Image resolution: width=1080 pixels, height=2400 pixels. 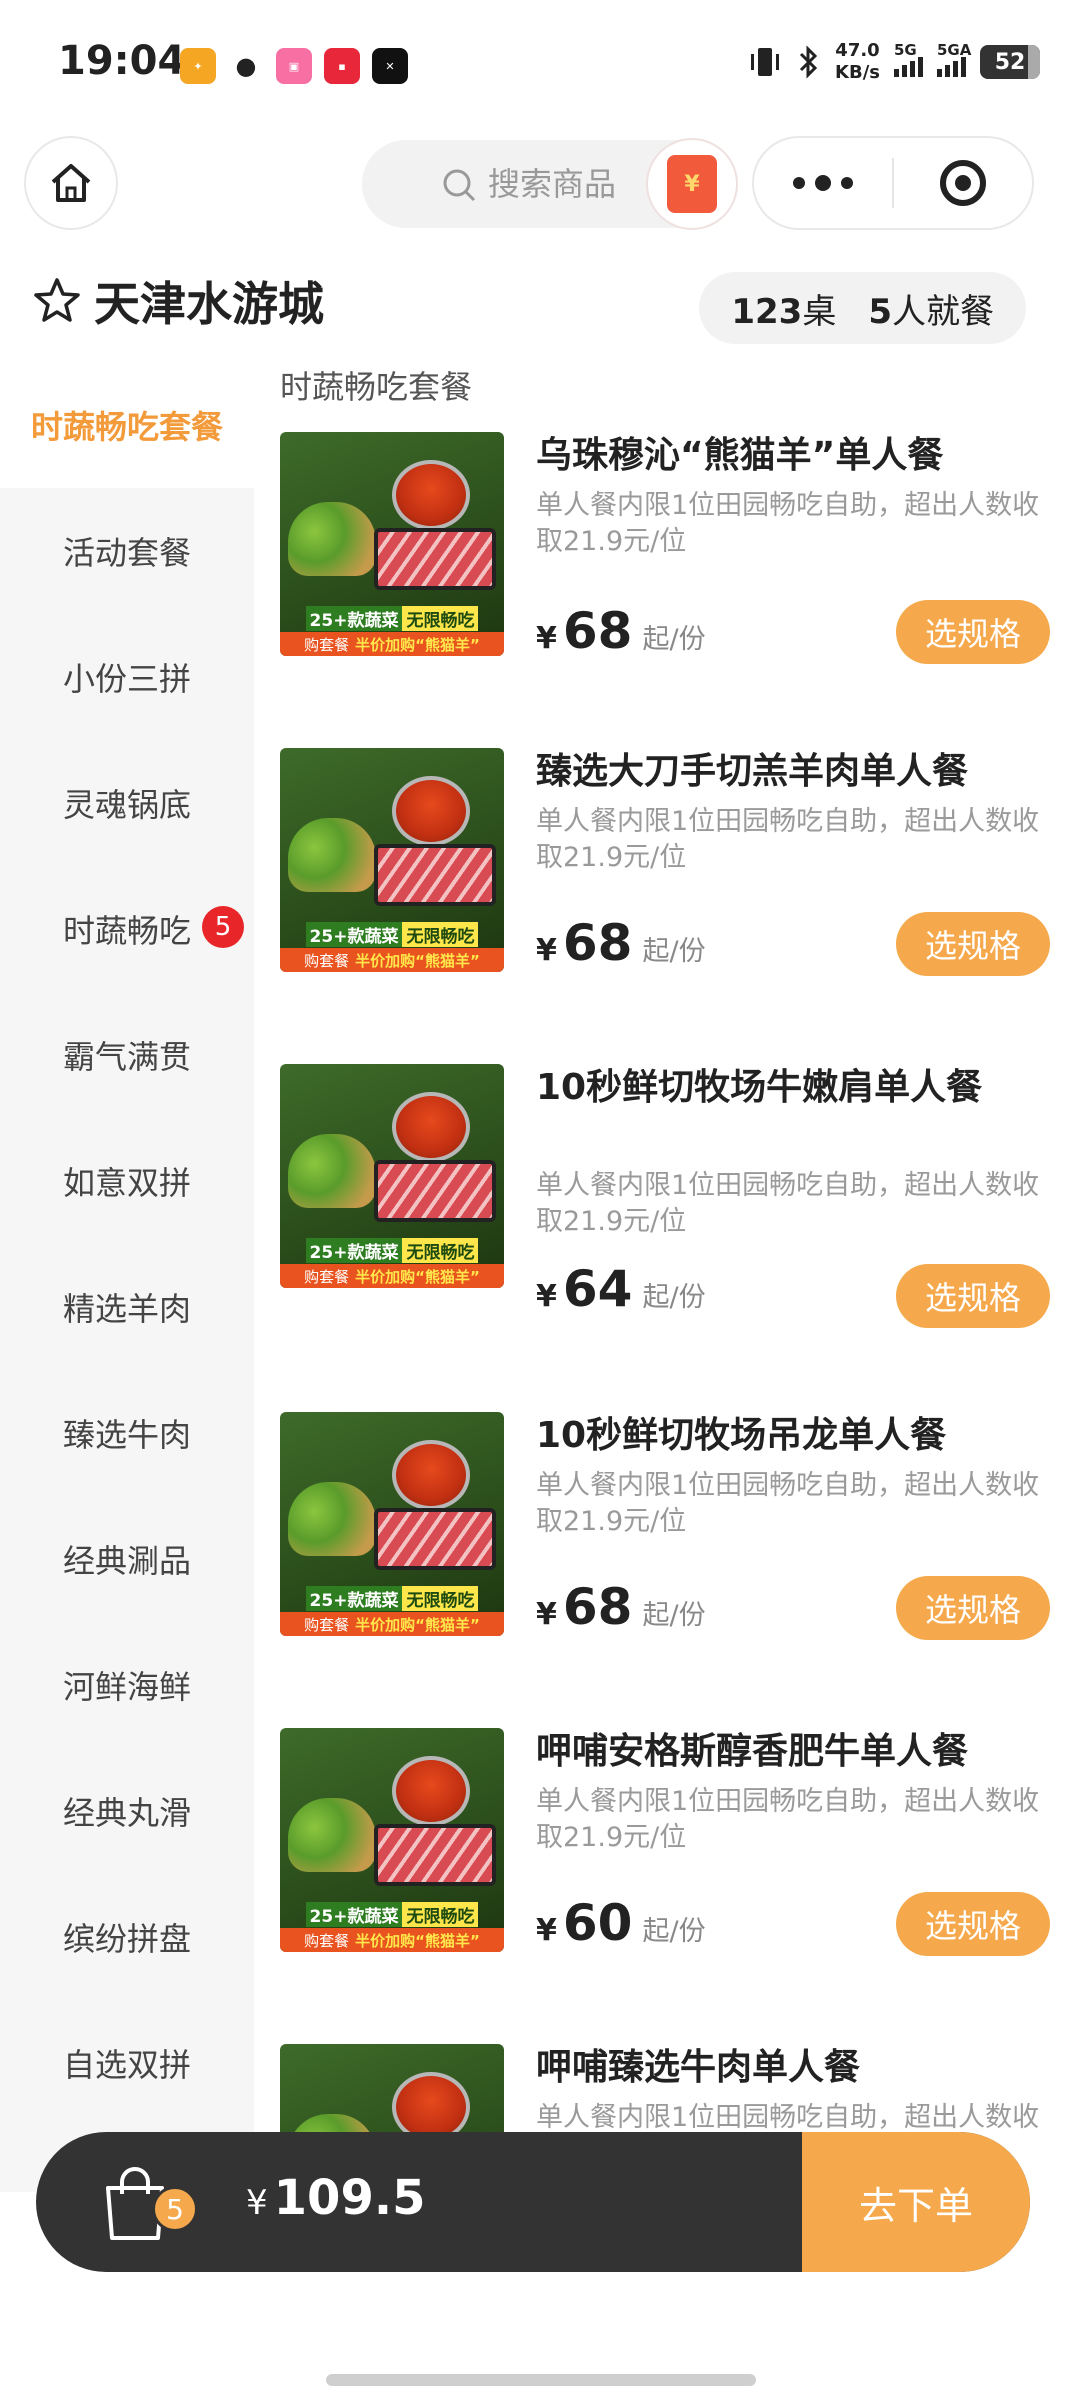 What do you see at coordinates (440, 618) in the screenshot?
I see `image-tag-unlimited: 无限畅吃` at bounding box center [440, 618].